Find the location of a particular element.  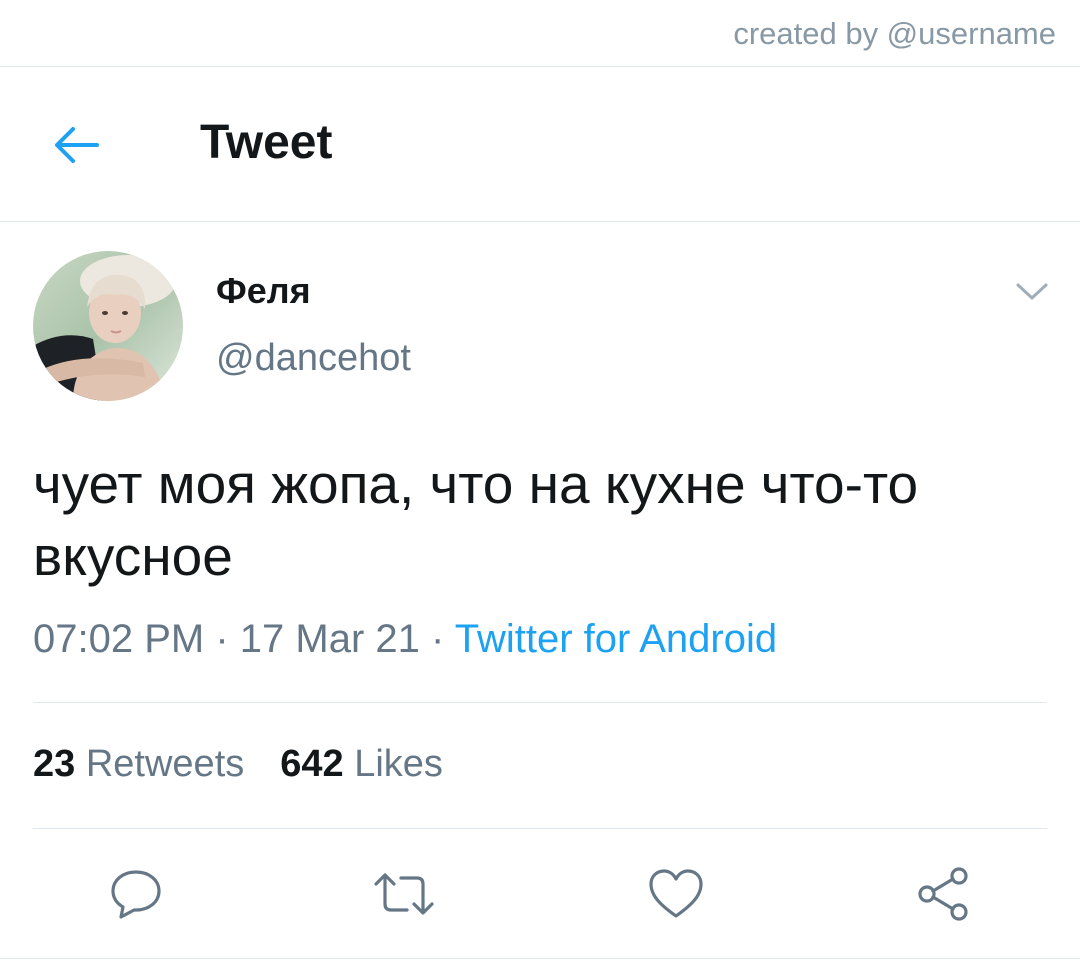

back-button is located at coordinates (76, 145).